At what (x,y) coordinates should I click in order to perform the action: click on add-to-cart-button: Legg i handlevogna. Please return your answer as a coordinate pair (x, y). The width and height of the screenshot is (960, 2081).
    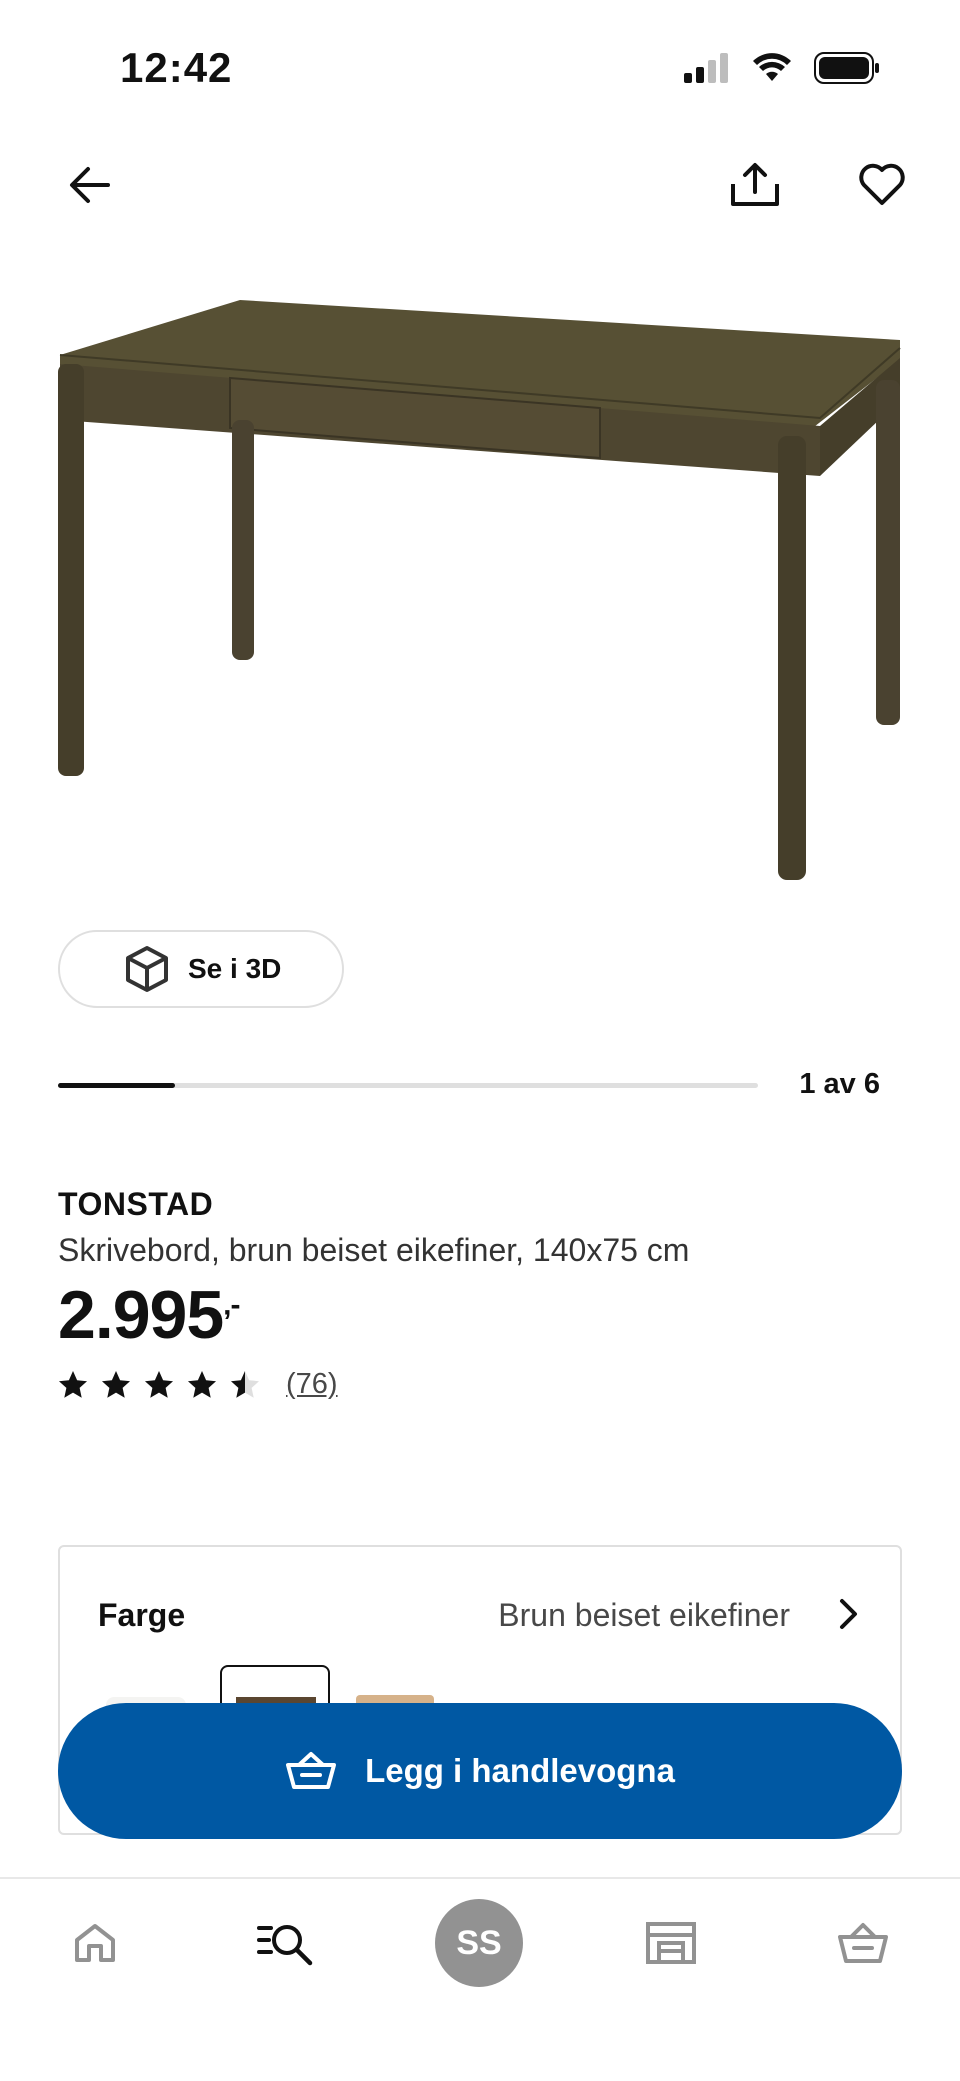
    Looking at the image, I should click on (480, 1771).